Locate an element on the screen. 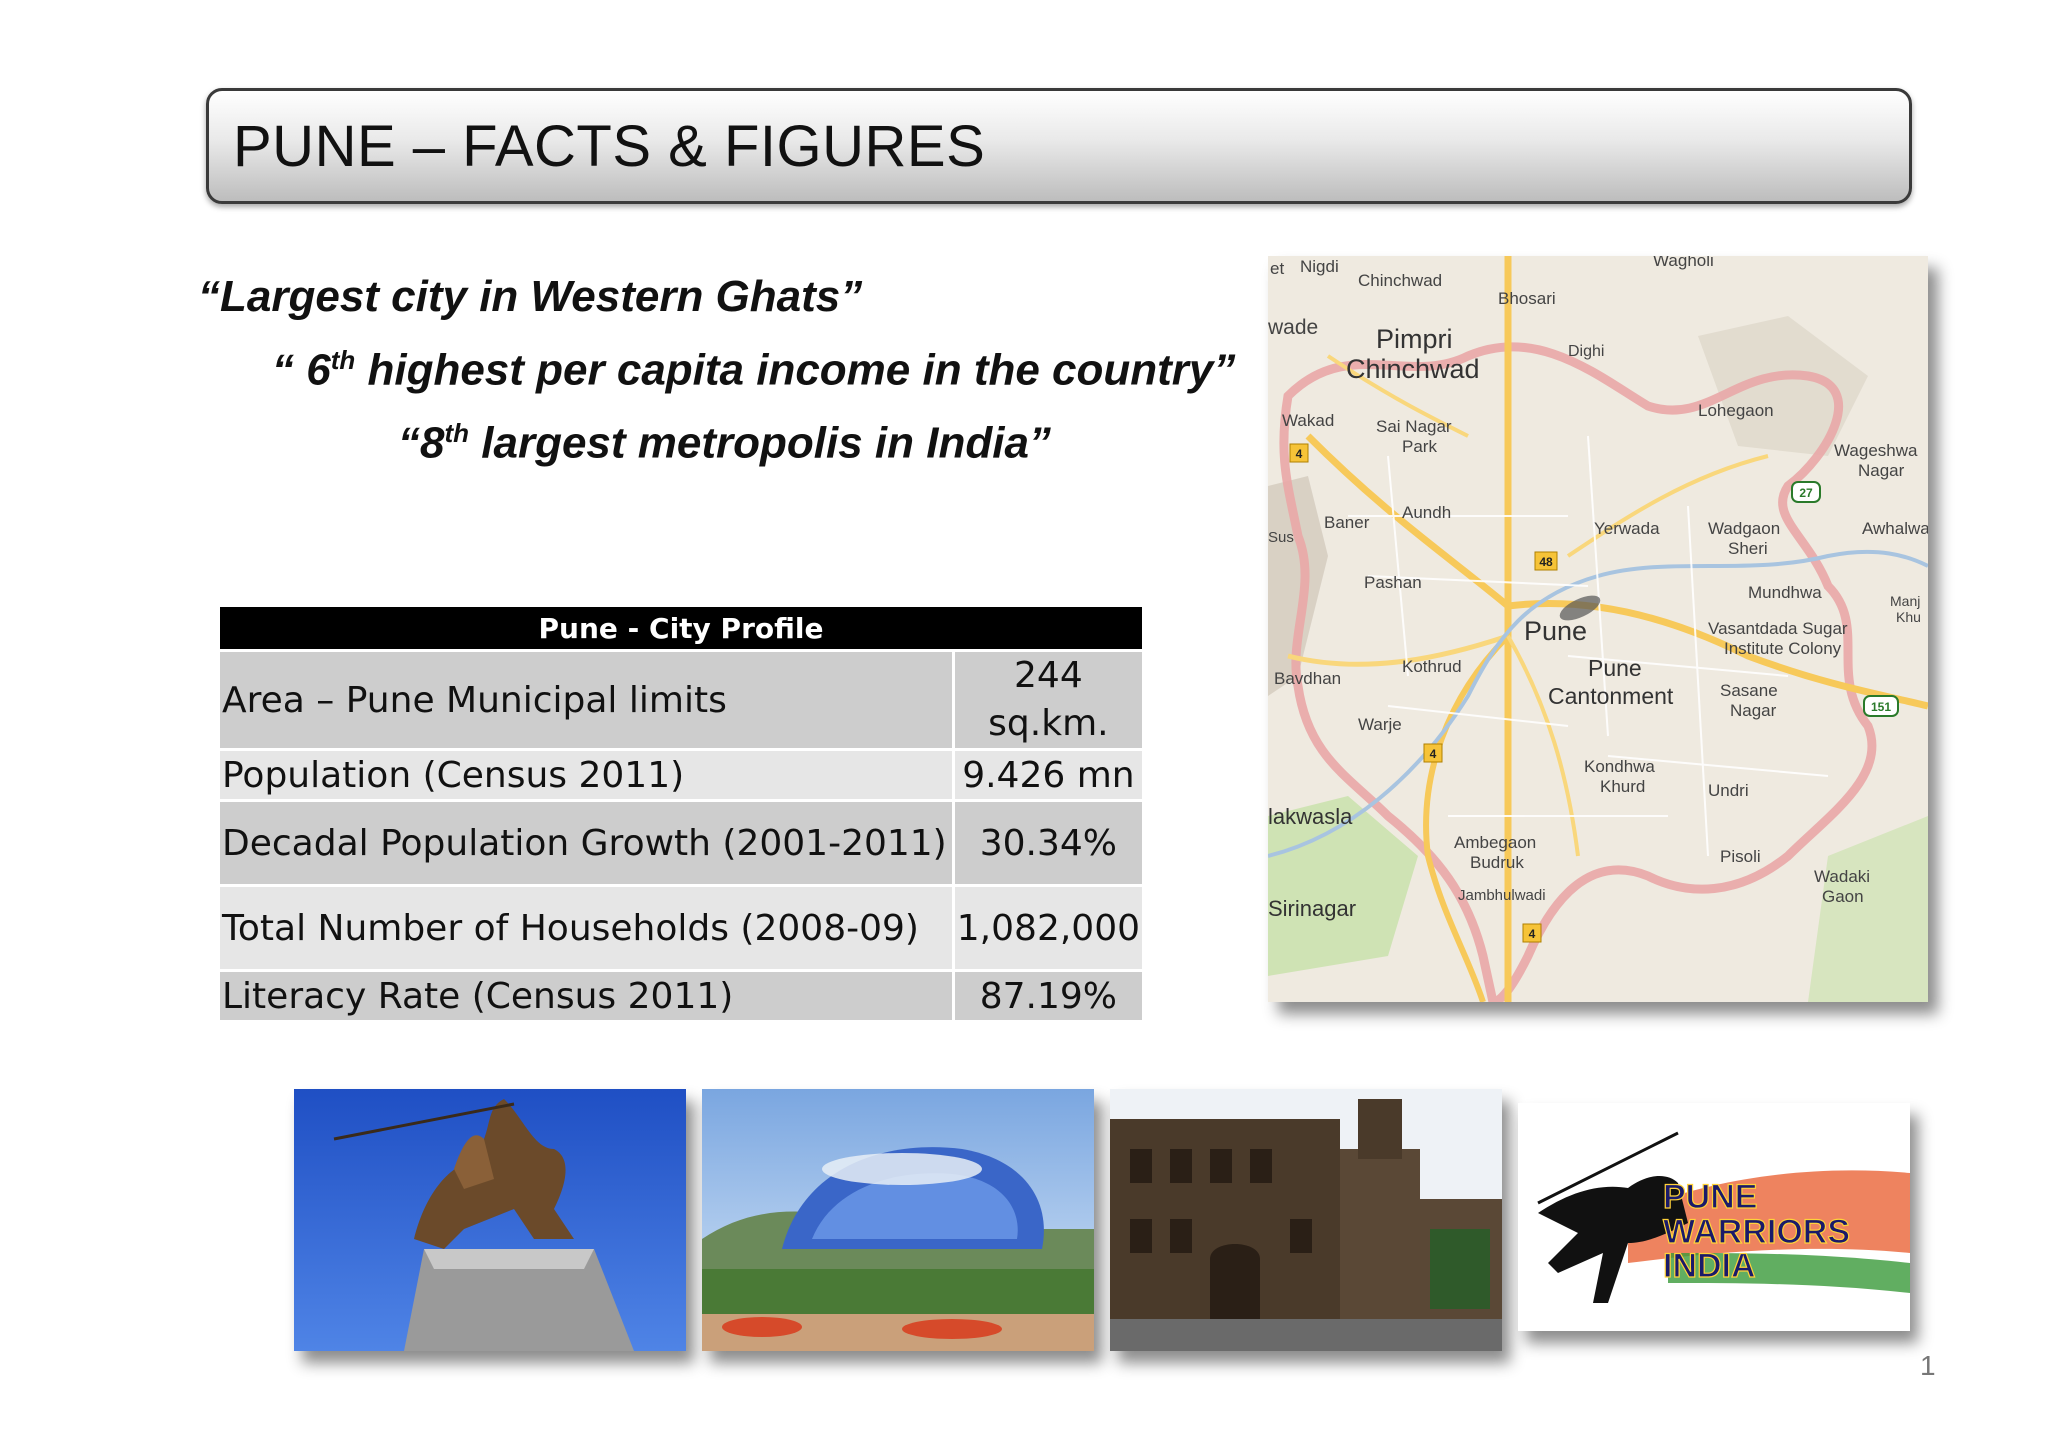 The height and width of the screenshot is (1449, 2048). row-label: Literacy Rate (Census 2011) is located at coordinates (586, 996).